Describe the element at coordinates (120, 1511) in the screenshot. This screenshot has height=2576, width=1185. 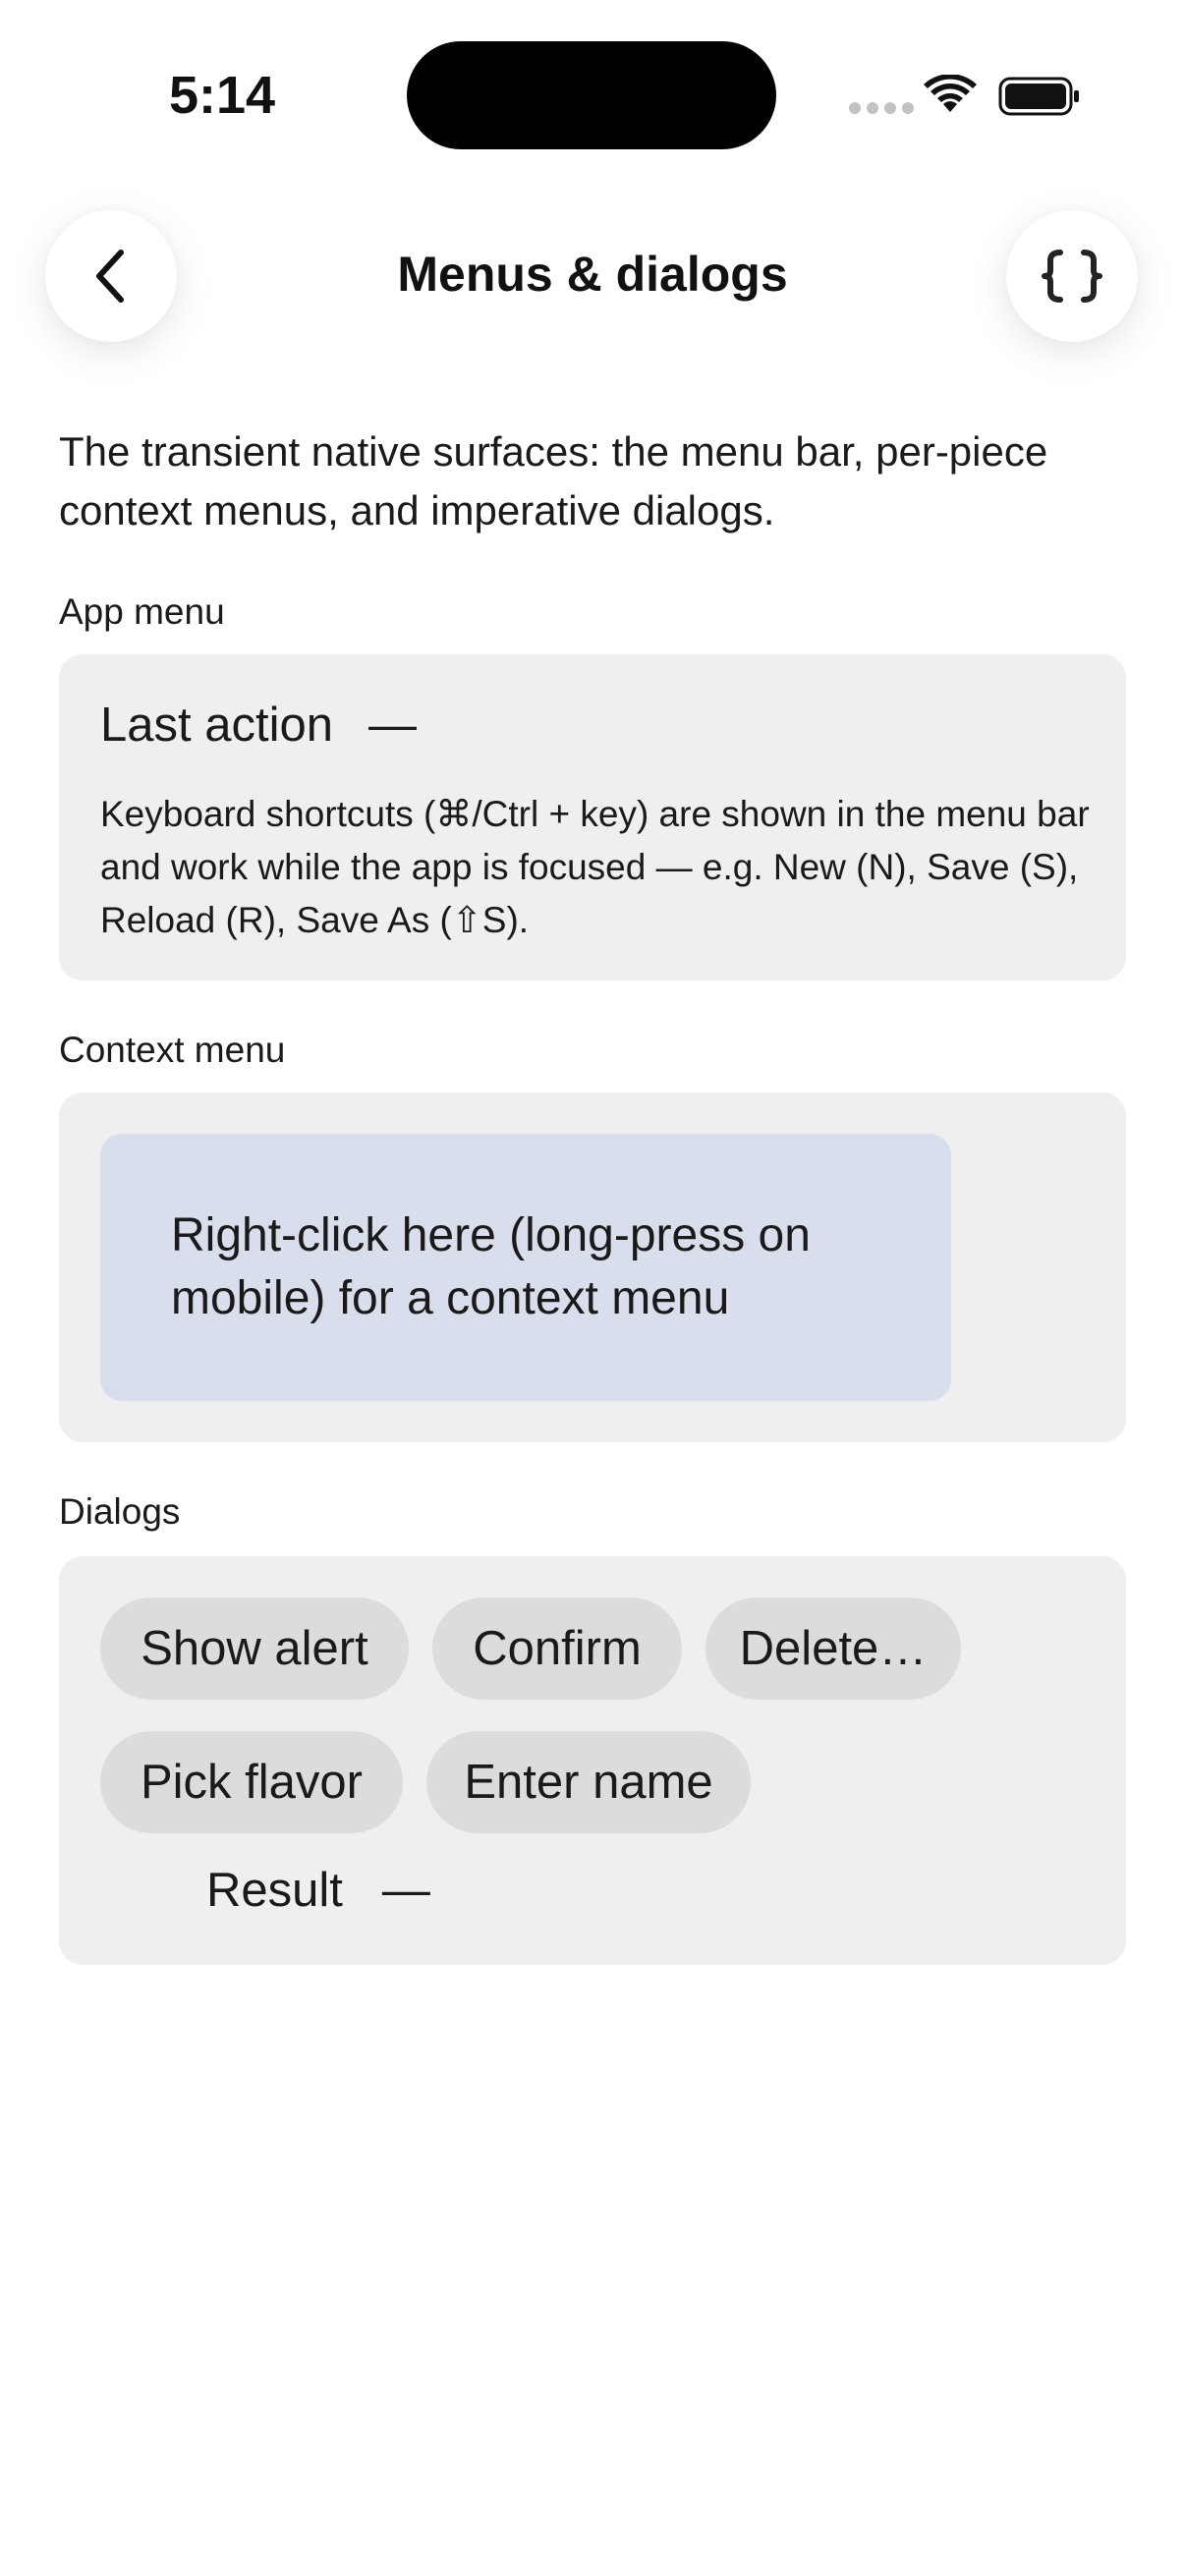
I see `section-label-dialogs: Dialogs` at that location.